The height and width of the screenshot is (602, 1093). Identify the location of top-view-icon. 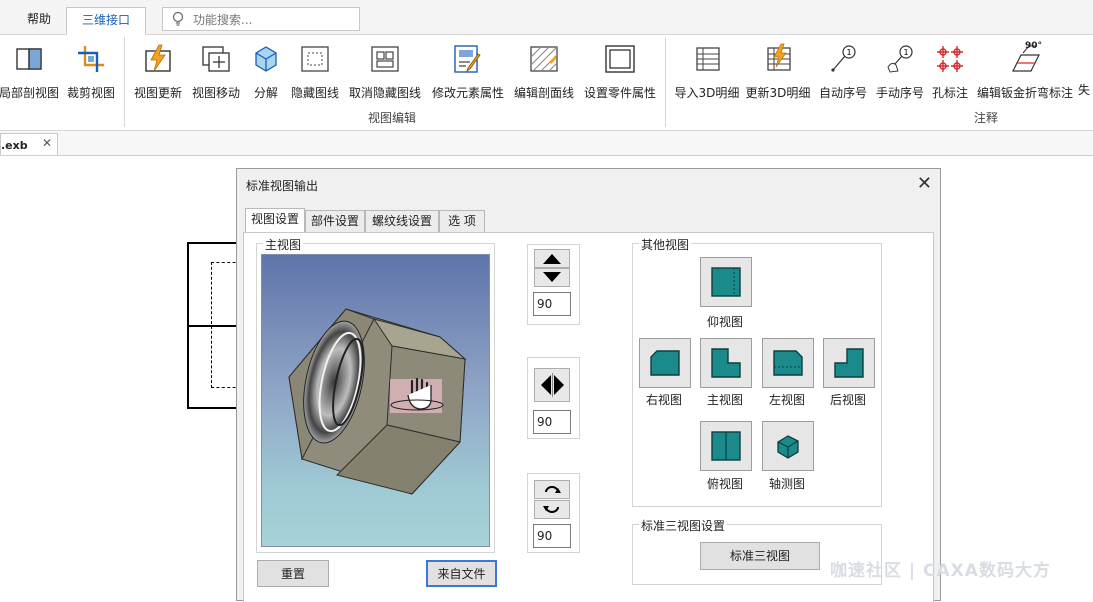
(726, 446).